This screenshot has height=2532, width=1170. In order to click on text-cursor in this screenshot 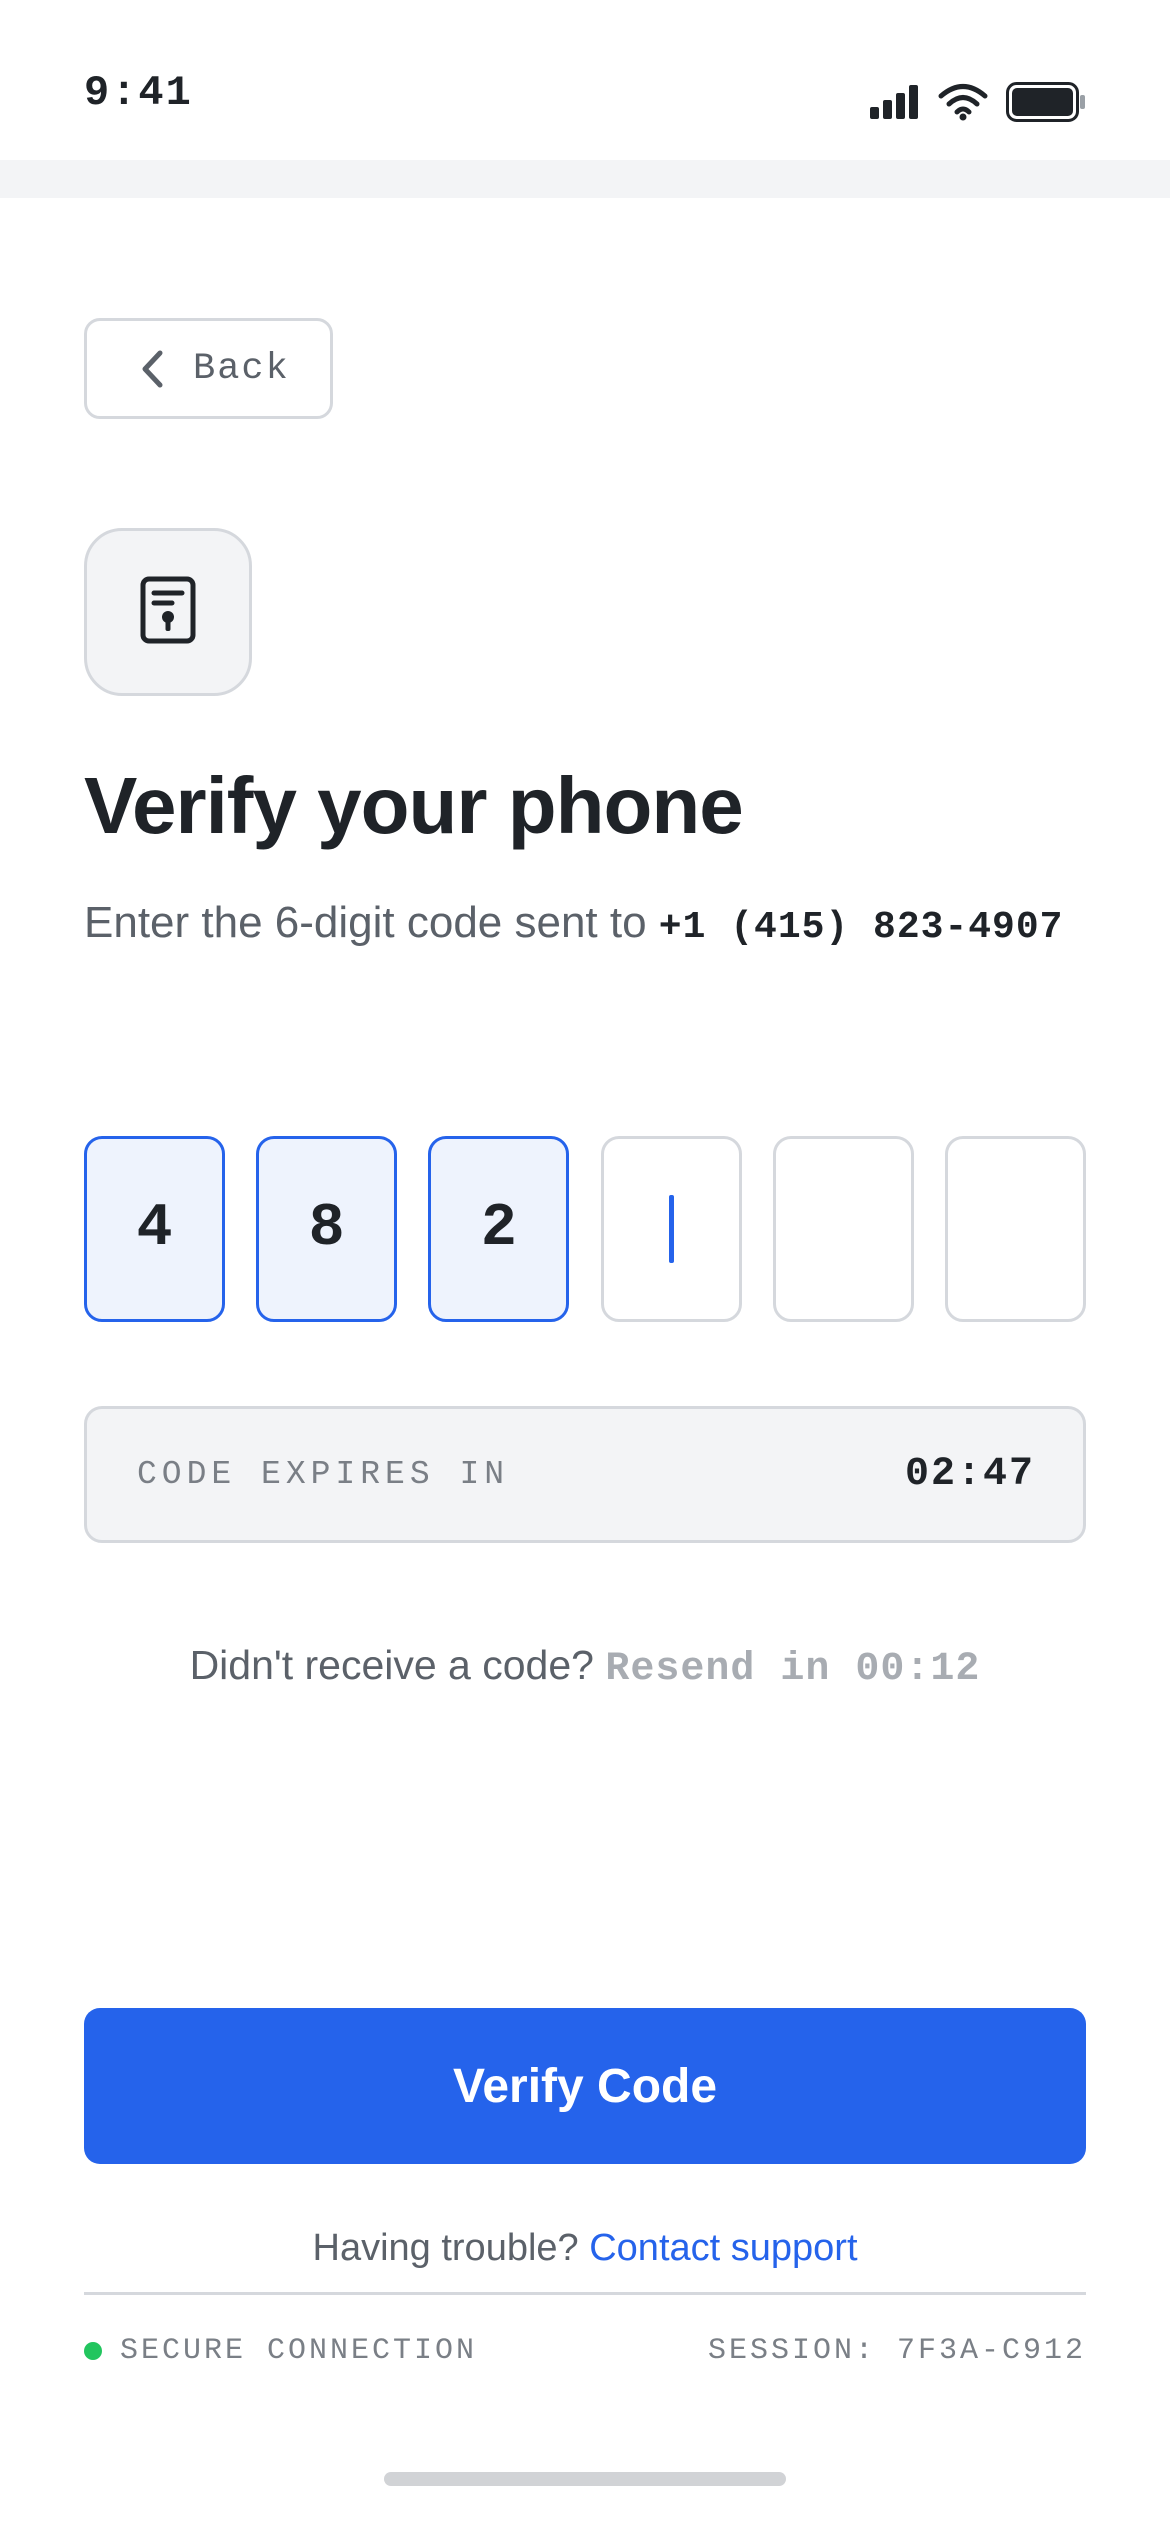, I will do `click(671, 1229)`.